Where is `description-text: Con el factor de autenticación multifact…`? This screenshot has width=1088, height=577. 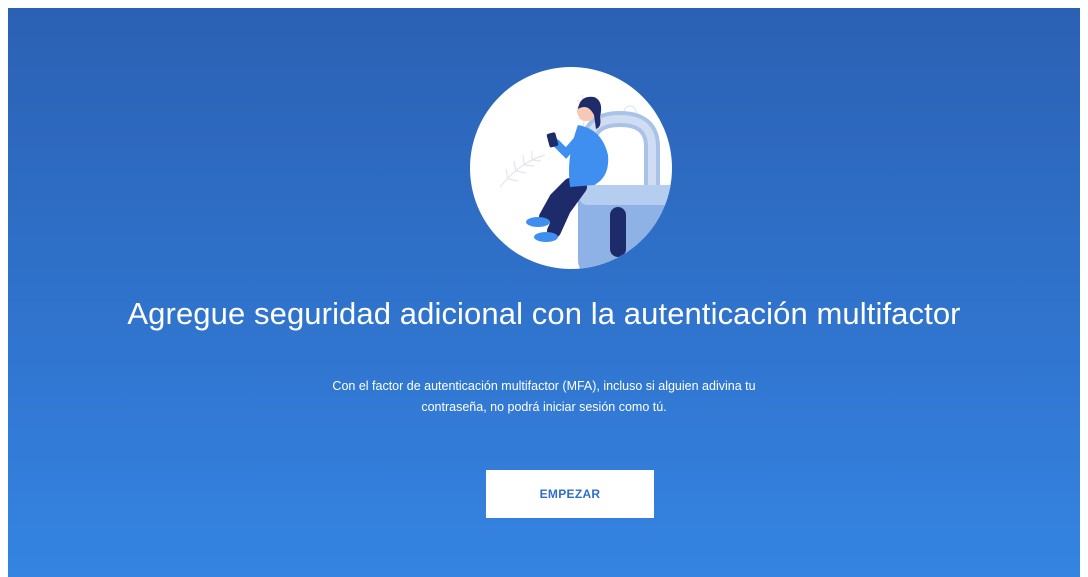 description-text: Con el factor de autenticación multifact… is located at coordinates (544, 397).